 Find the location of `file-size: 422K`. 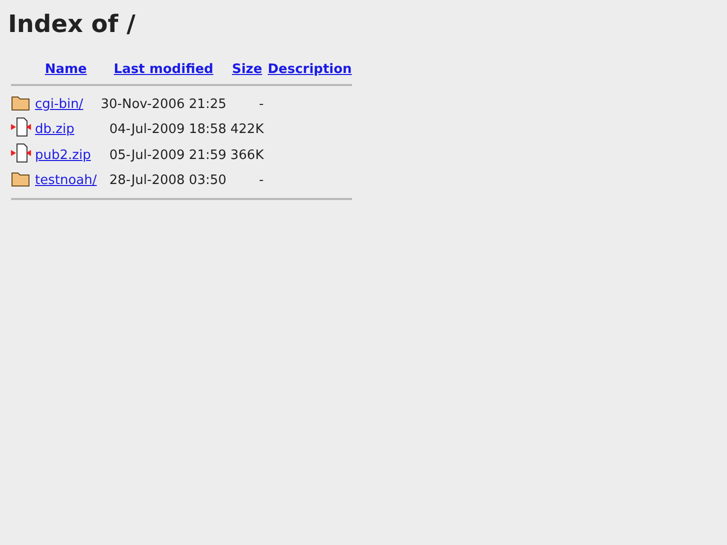

file-size: 422K is located at coordinates (247, 129).